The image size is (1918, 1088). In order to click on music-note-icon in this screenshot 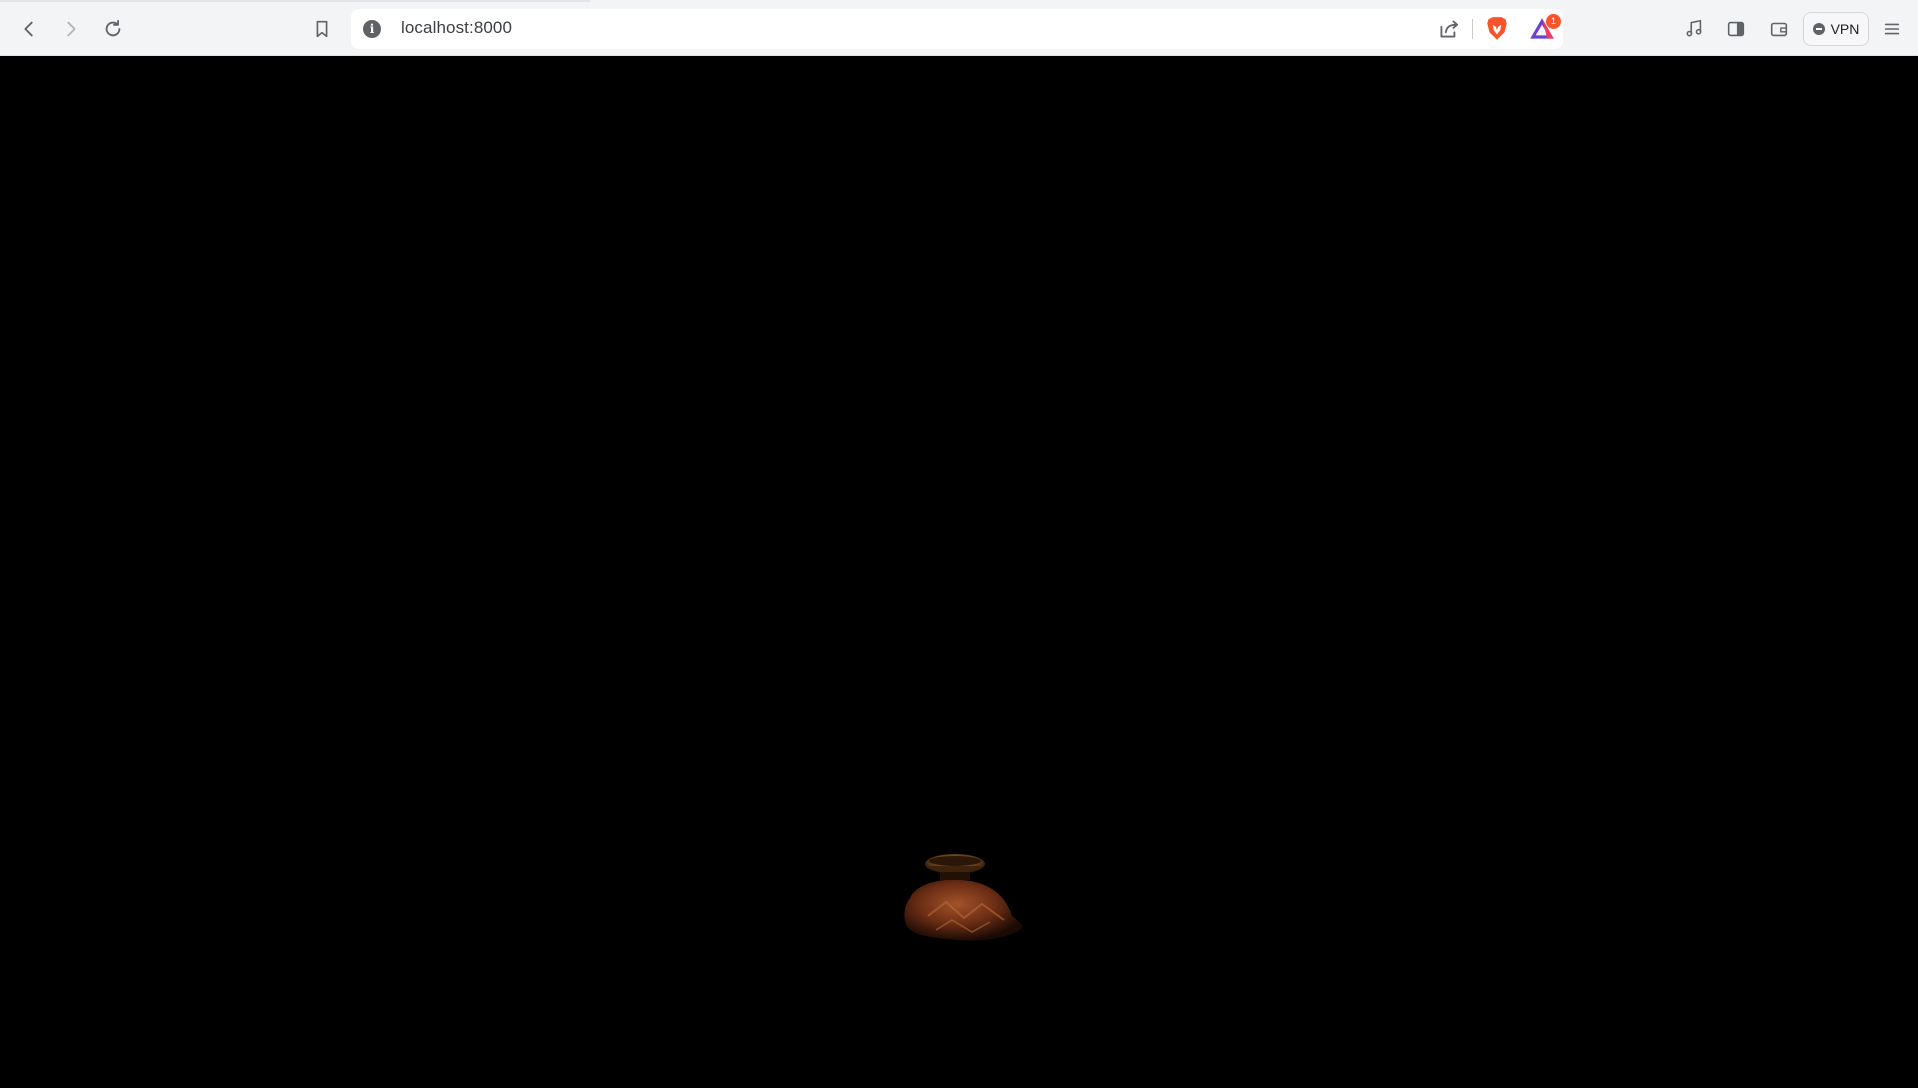, I will do `click(1694, 28)`.